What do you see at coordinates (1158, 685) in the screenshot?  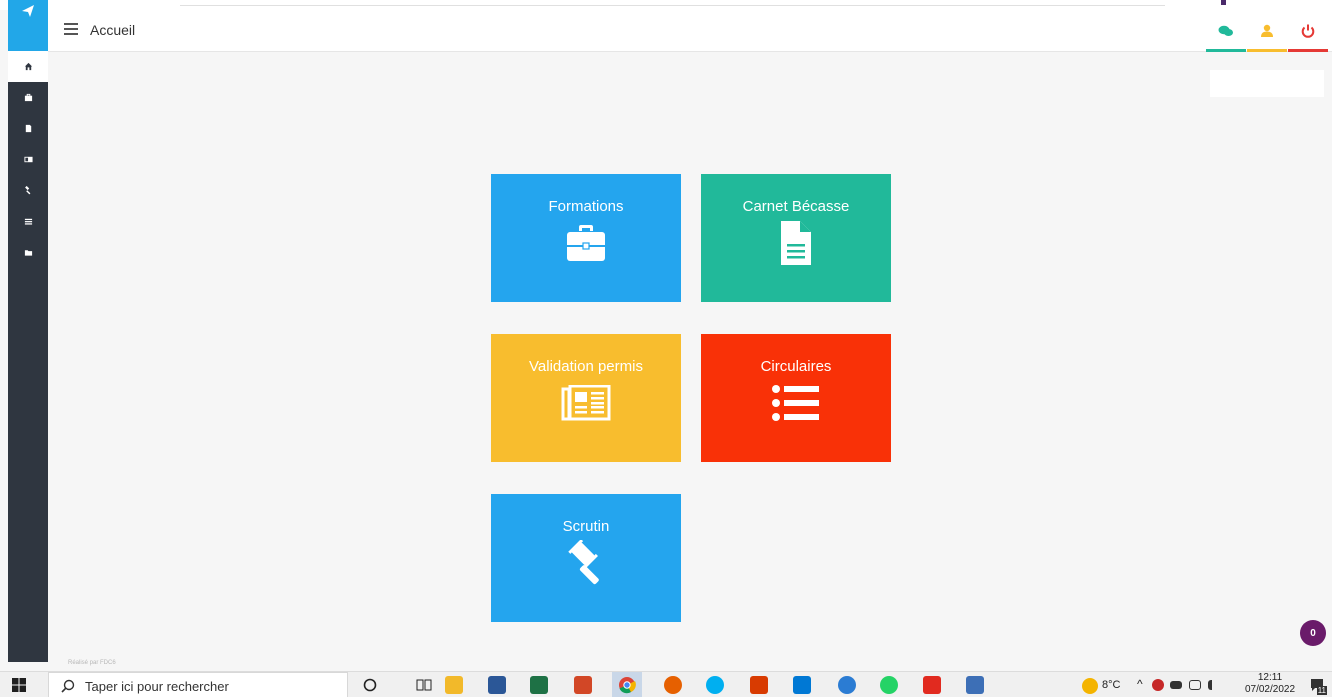 I see `antivirus-icon` at bounding box center [1158, 685].